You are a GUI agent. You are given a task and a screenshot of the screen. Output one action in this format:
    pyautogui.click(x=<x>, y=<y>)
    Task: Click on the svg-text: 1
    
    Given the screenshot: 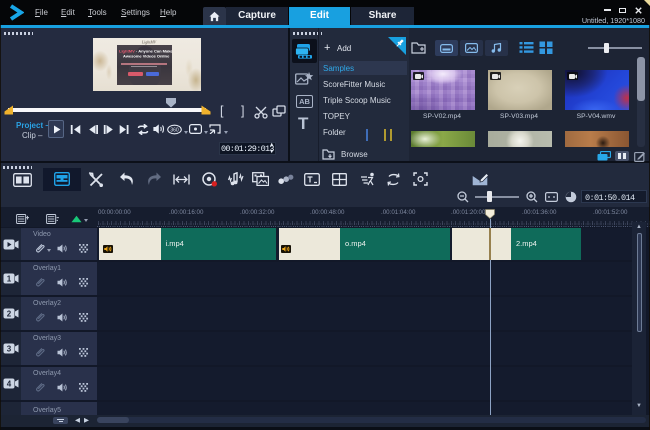 What is the action you would take?
    pyautogui.click(x=9, y=279)
    